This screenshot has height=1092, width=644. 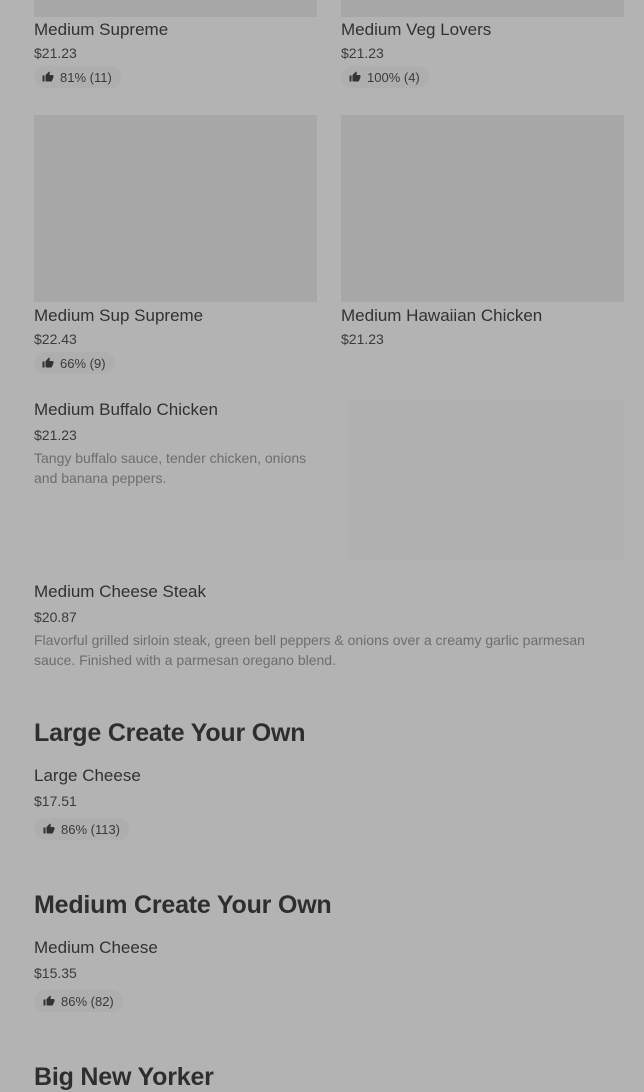 What do you see at coordinates (55, 973) in the screenshot?
I see `item-price: $15.35` at bounding box center [55, 973].